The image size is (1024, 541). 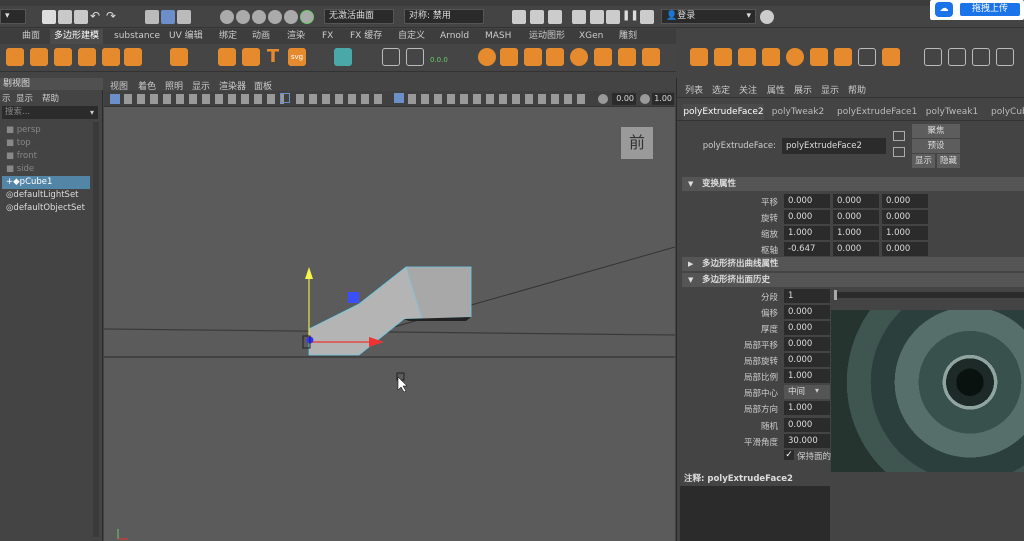 I want to click on circularize-icon, so click(x=795, y=57).